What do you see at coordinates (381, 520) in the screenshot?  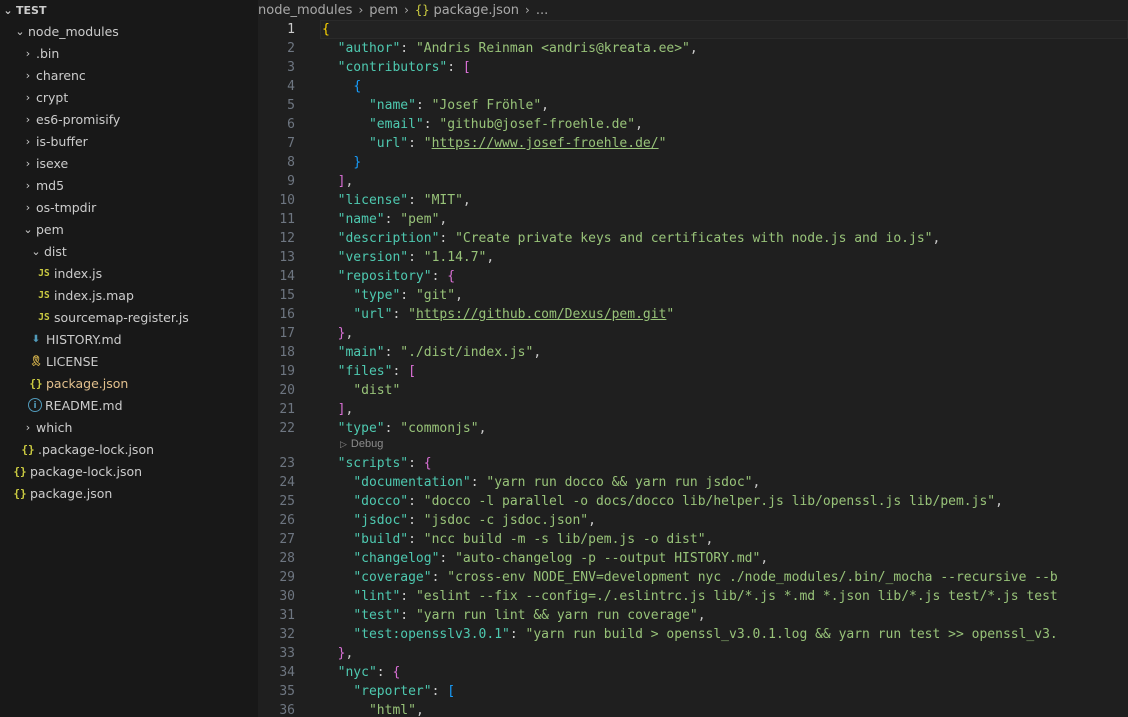 I see `code-token: "jsdoc"` at bounding box center [381, 520].